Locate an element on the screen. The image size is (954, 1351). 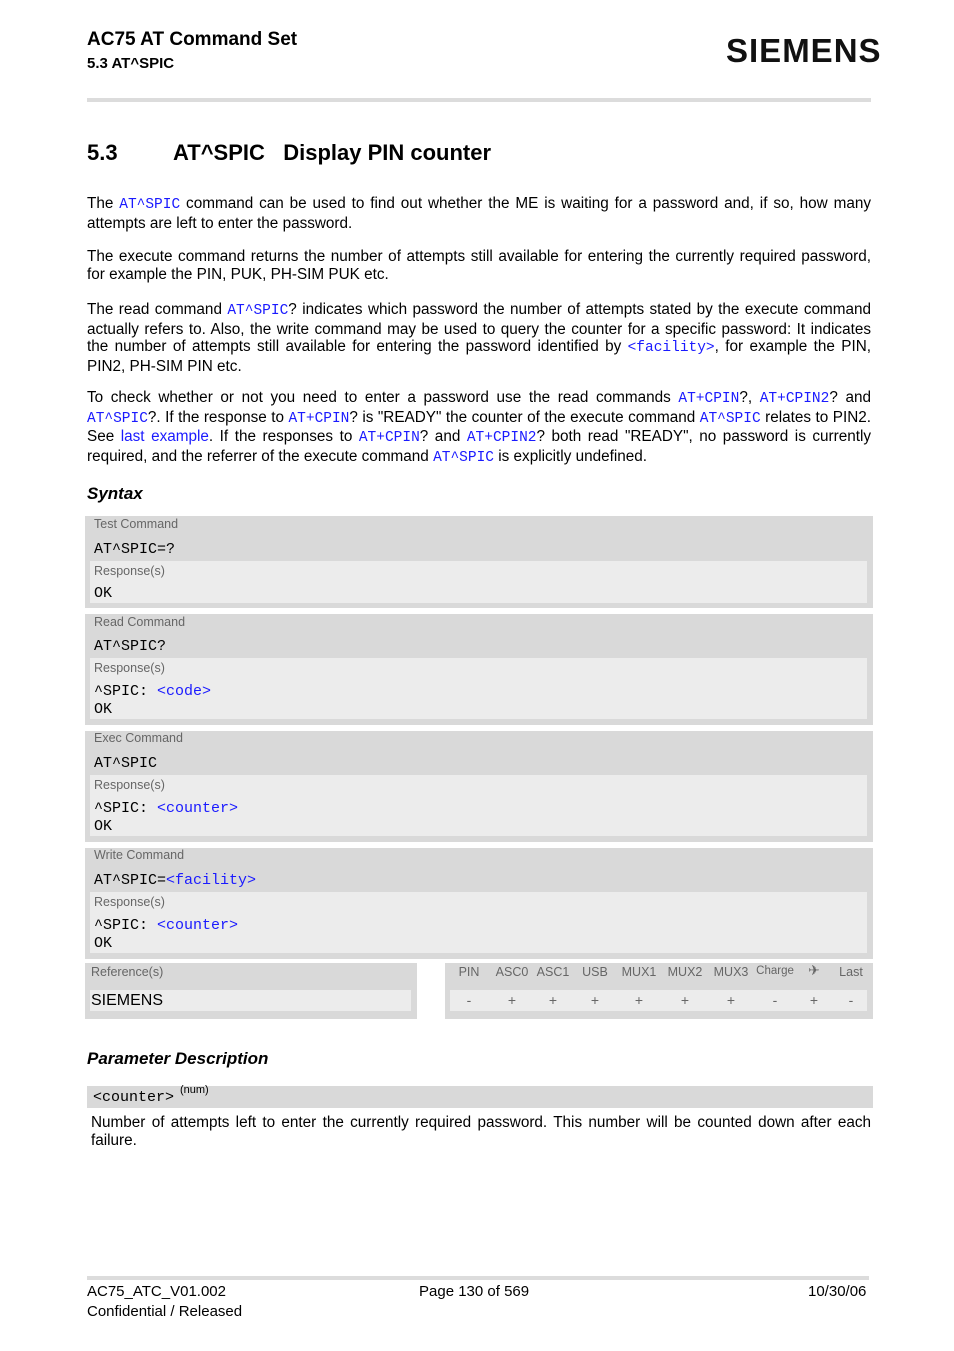
section-number: 5.3 is located at coordinates (102, 152).